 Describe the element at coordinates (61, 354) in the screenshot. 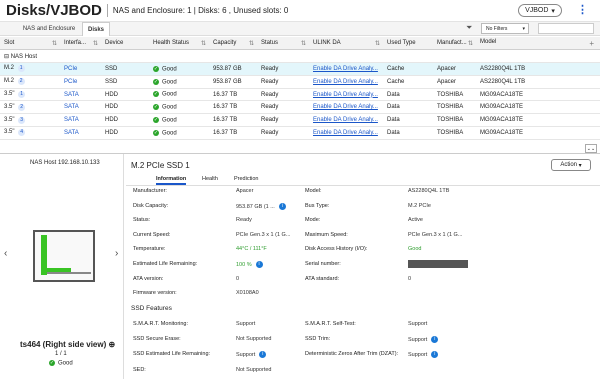

I see `pager: 1 / 1` at that location.